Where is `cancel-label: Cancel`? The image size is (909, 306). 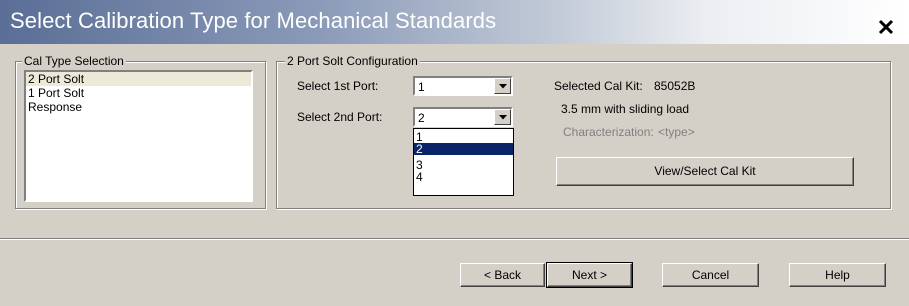
cancel-label: Cancel is located at coordinates (710, 275).